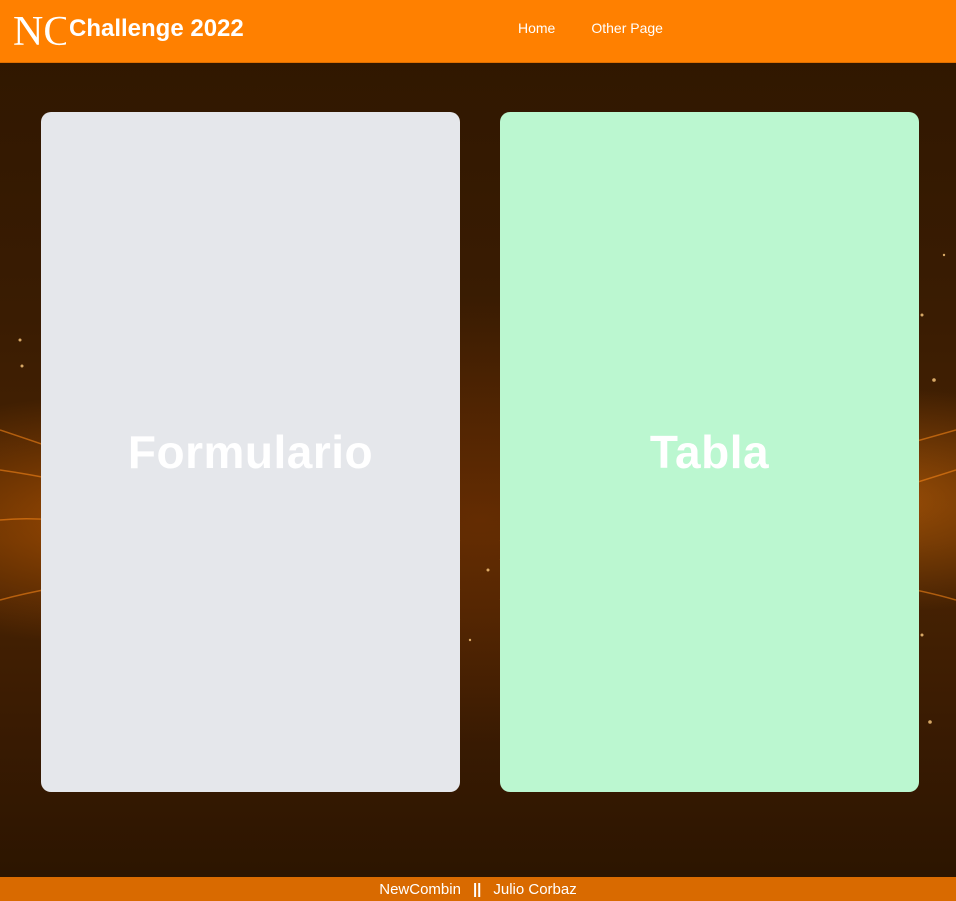  What do you see at coordinates (535, 889) in the screenshot?
I see `footer-author: Julio Corbaz` at bounding box center [535, 889].